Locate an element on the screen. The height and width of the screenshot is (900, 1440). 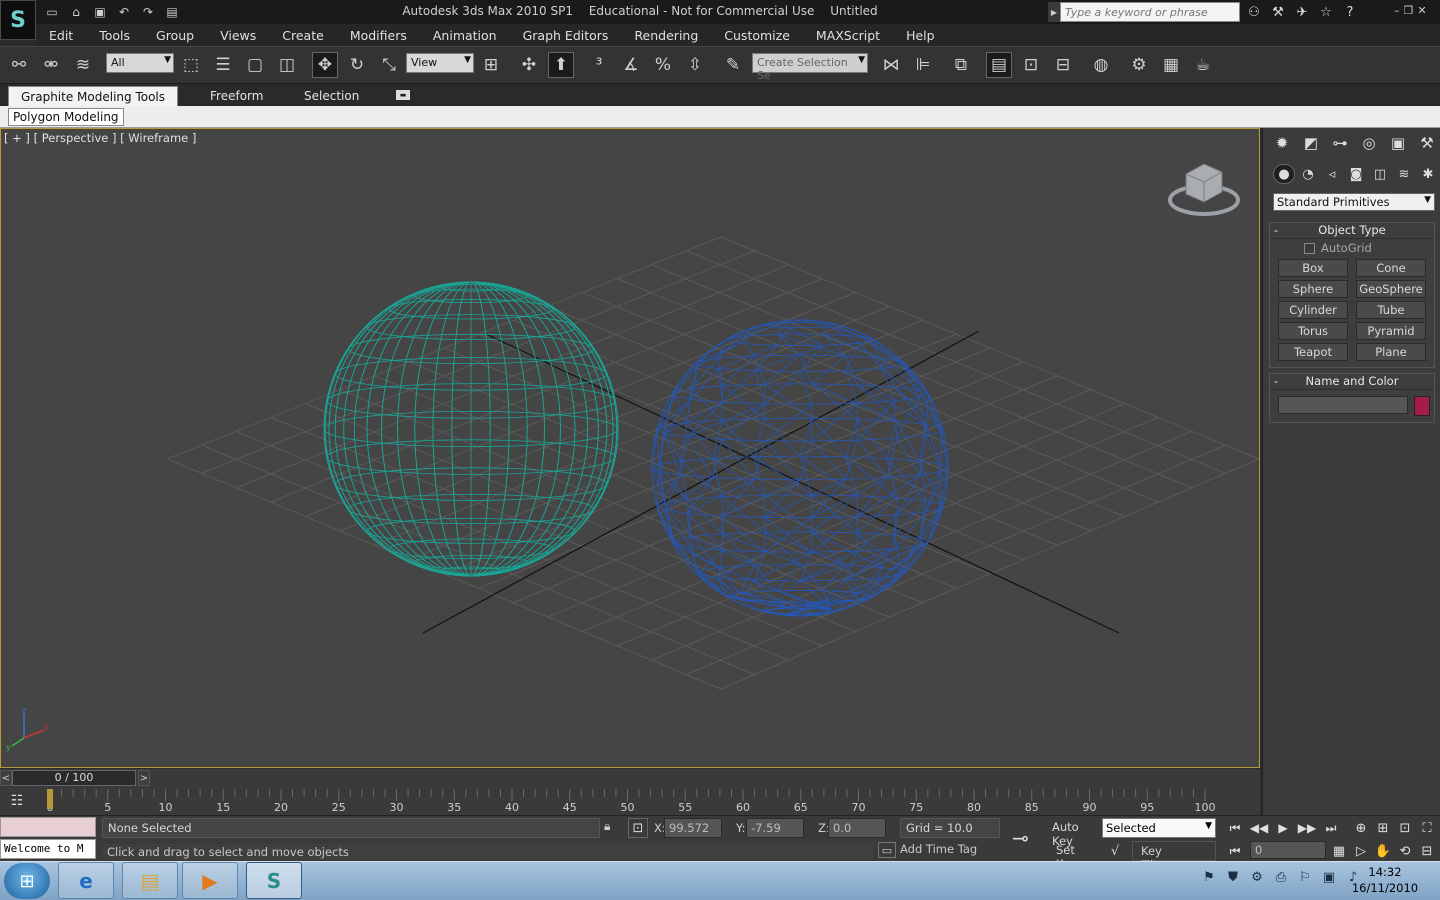
material-editor-icon: ◍ is located at coordinates (1101, 65).